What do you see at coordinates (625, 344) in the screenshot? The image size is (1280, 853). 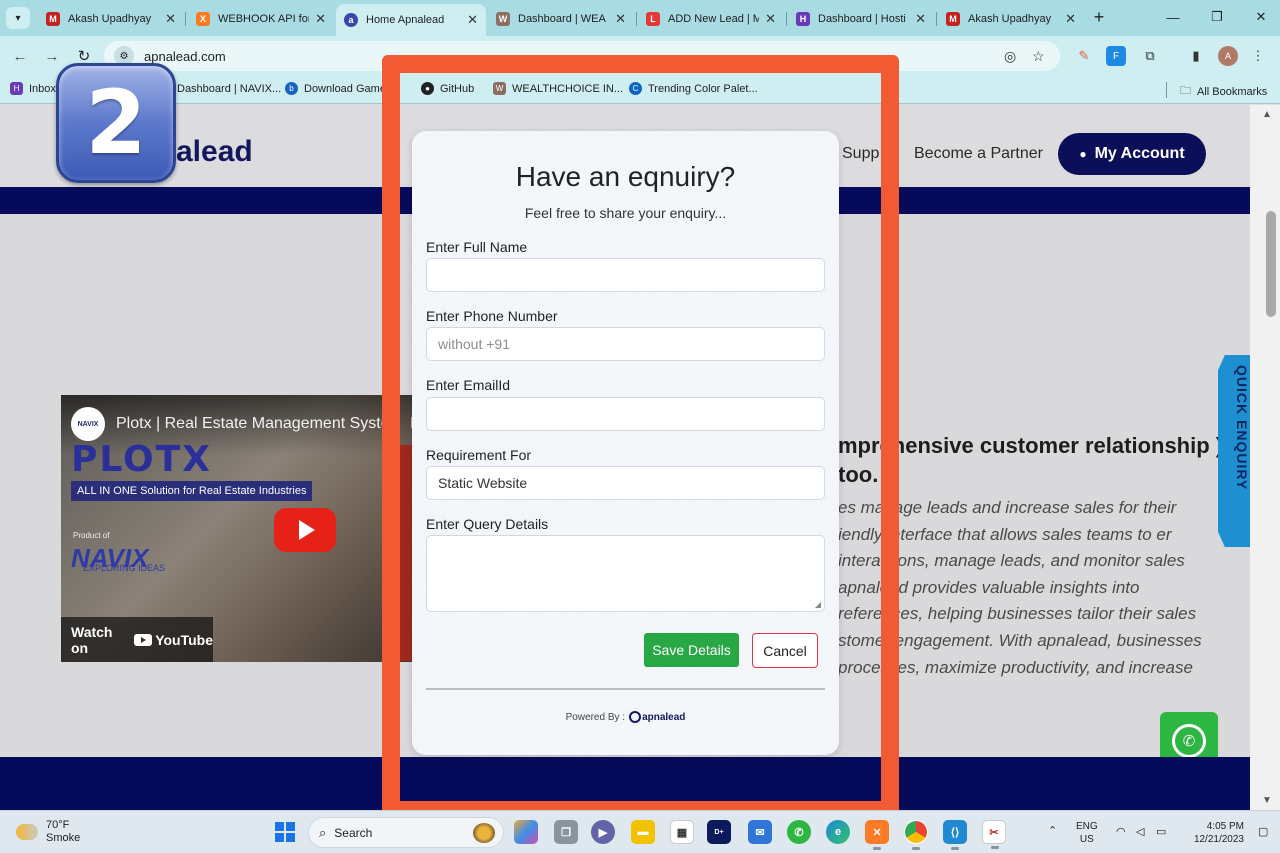 I see `phone-field: without +91` at bounding box center [625, 344].